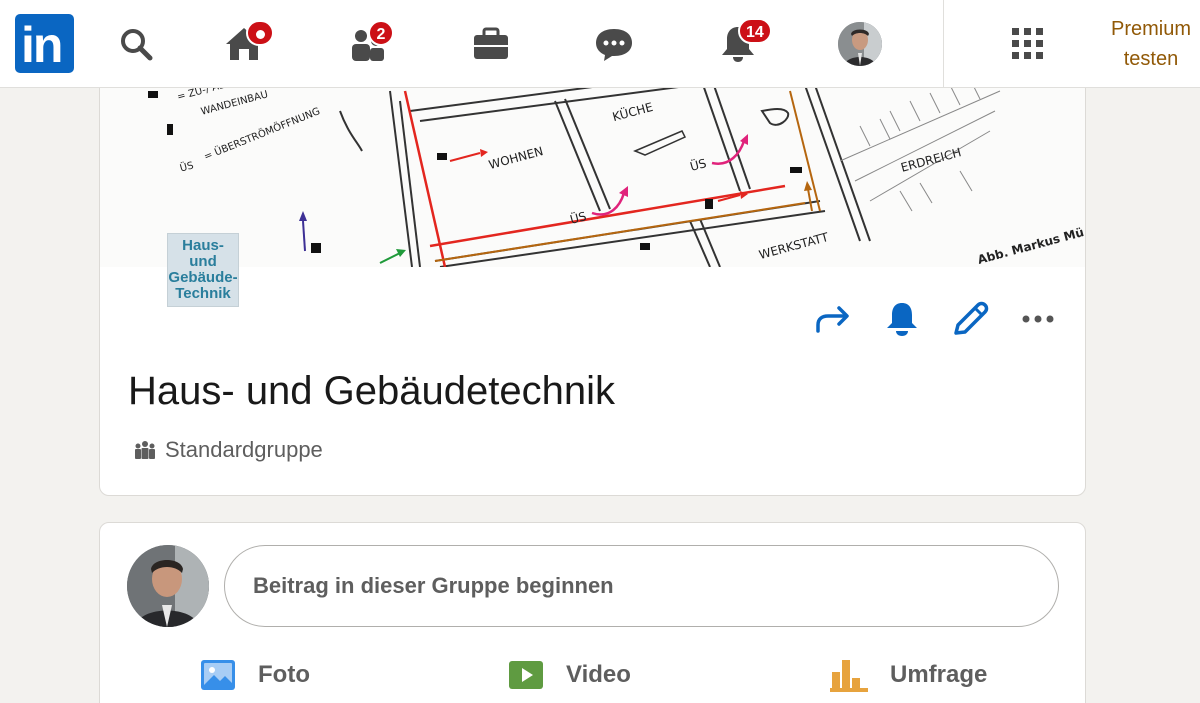  What do you see at coordinates (145, 450) in the screenshot?
I see `group-people-icon` at bounding box center [145, 450].